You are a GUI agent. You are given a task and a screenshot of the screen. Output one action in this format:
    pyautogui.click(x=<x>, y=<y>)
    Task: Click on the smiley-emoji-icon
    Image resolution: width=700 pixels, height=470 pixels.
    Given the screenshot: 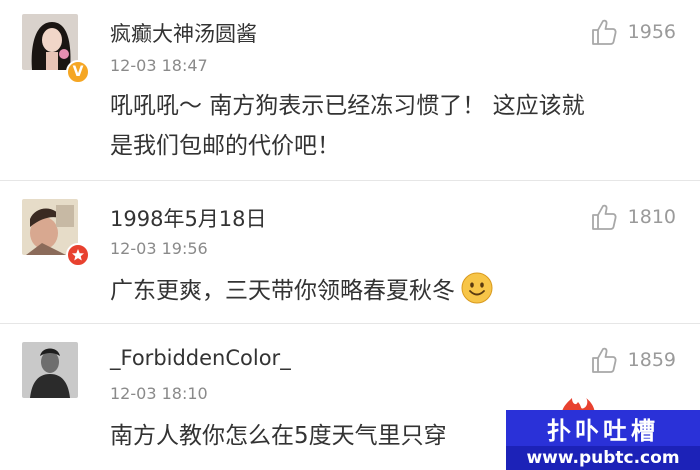 What is the action you would take?
    pyautogui.click(x=477, y=294)
    